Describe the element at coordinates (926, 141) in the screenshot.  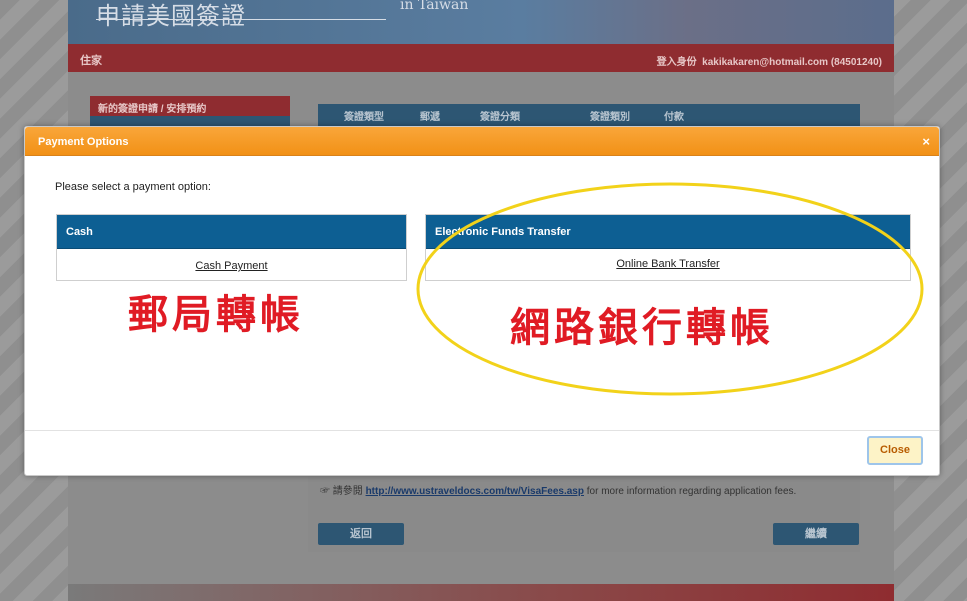
I see `close-icon: ×` at that location.